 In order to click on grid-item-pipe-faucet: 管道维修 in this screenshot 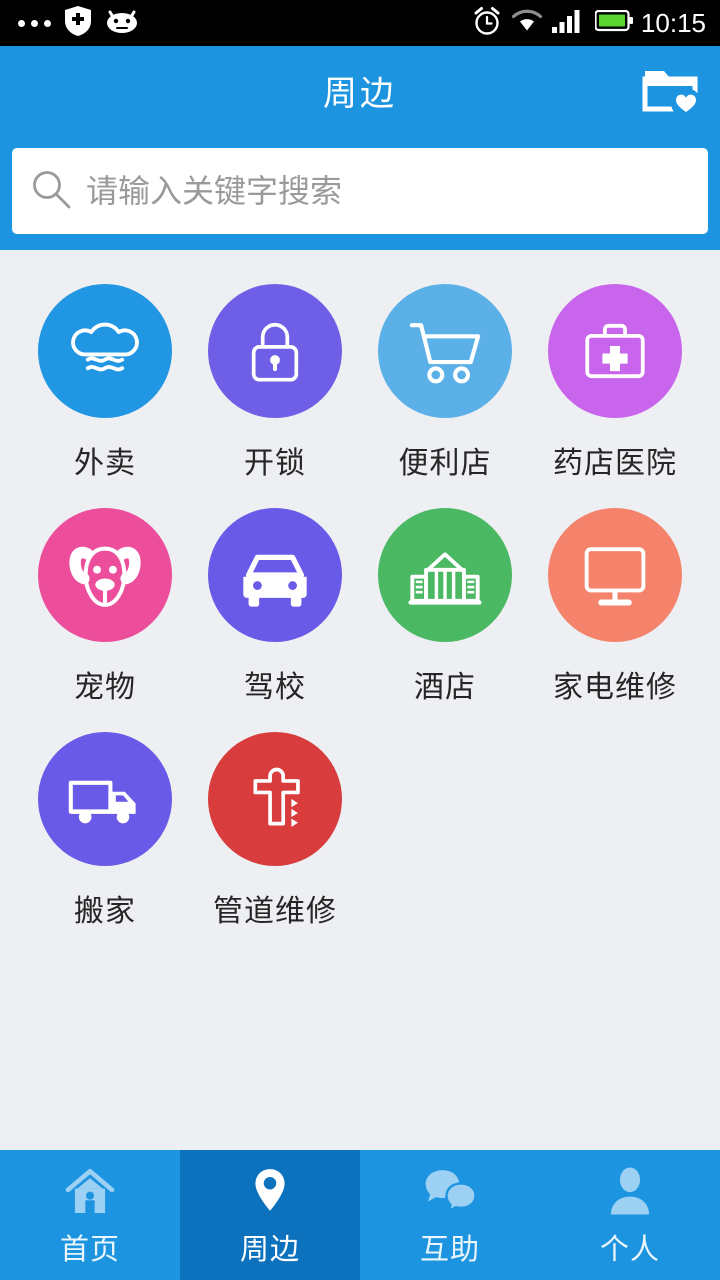, I will do `click(275, 824)`.